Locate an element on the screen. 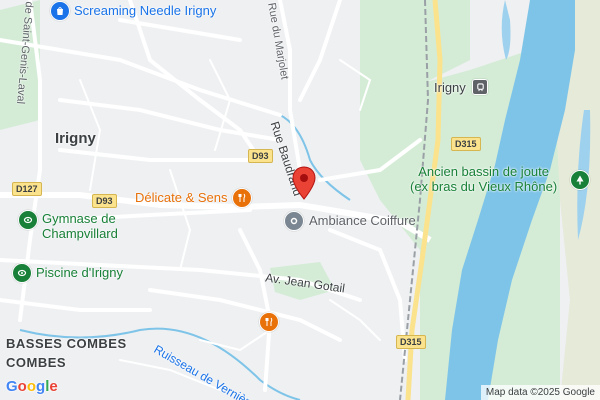 The width and height of the screenshot is (600, 400). map-attribution: Map data ©2025 Google is located at coordinates (540, 392).